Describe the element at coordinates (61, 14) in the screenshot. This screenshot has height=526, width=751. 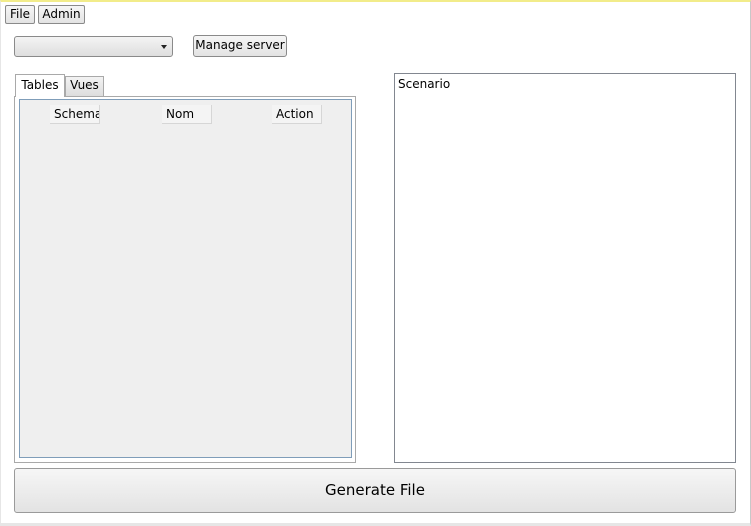
I see `menu-admin: Admin` at that location.